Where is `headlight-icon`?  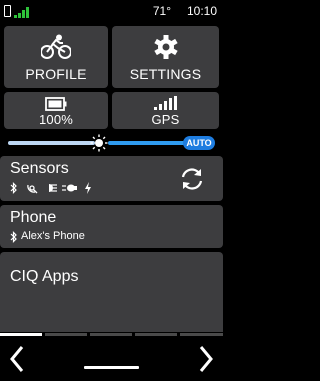 headlight-icon is located at coordinates (69, 188).